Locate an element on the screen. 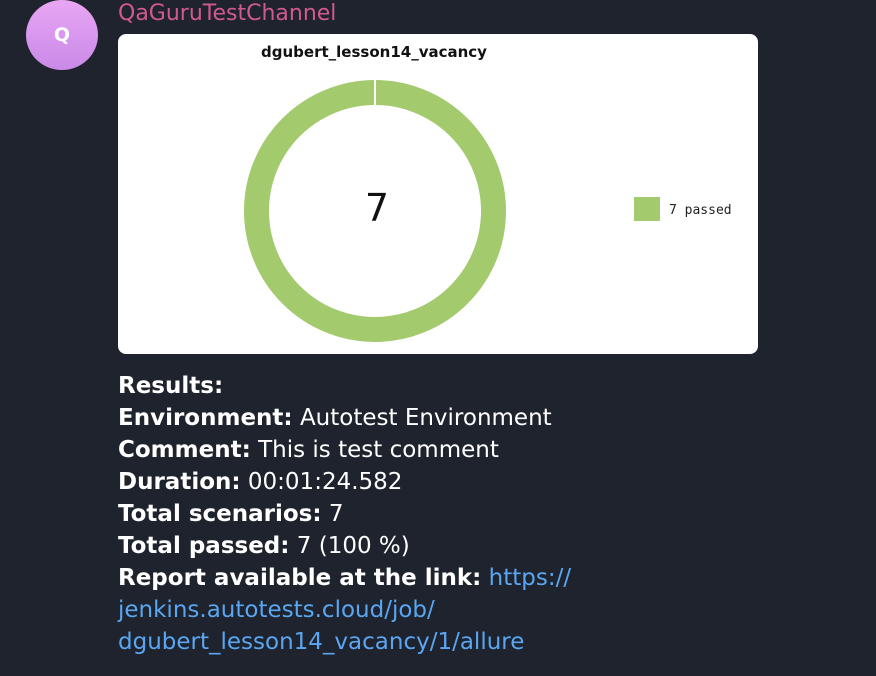 The image size is (876, 676). comment-label: Comment: is located at coordinates (184, 450).